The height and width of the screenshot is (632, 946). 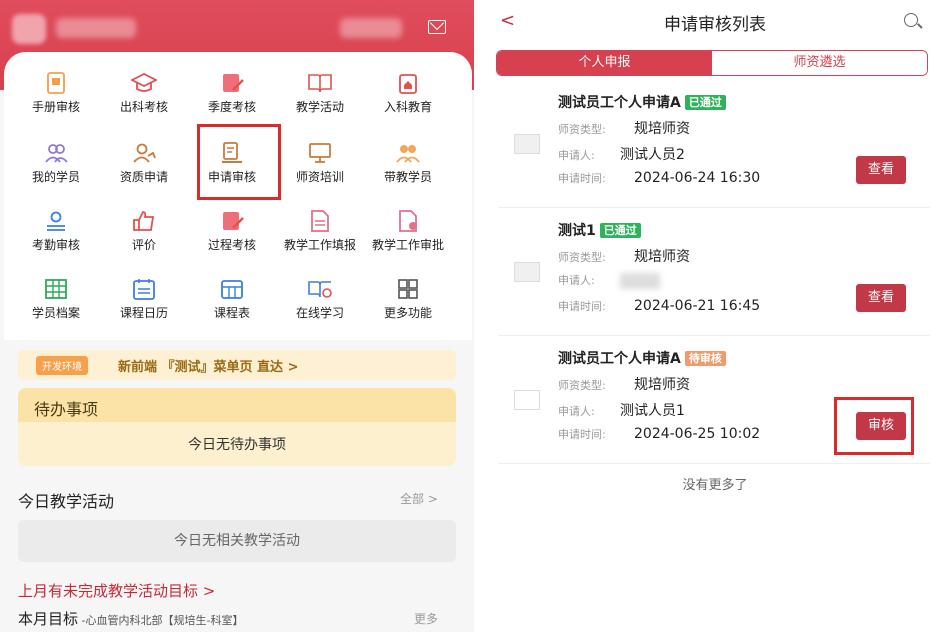 I want to click on book-icon, so click(x=320, y=83).